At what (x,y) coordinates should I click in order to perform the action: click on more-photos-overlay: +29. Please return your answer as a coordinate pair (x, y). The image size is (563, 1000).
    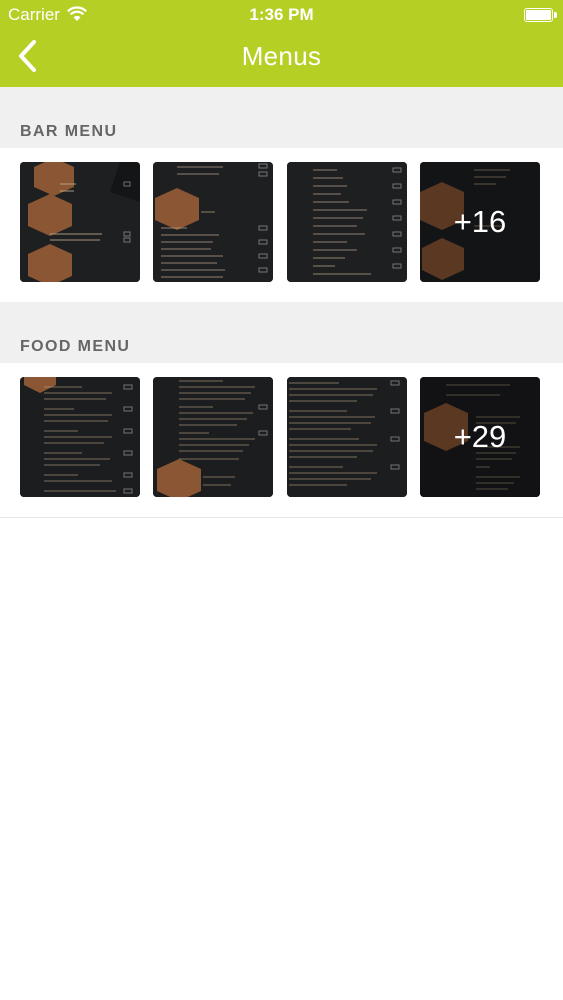
    Looking at the image, I should click on (480, 437).